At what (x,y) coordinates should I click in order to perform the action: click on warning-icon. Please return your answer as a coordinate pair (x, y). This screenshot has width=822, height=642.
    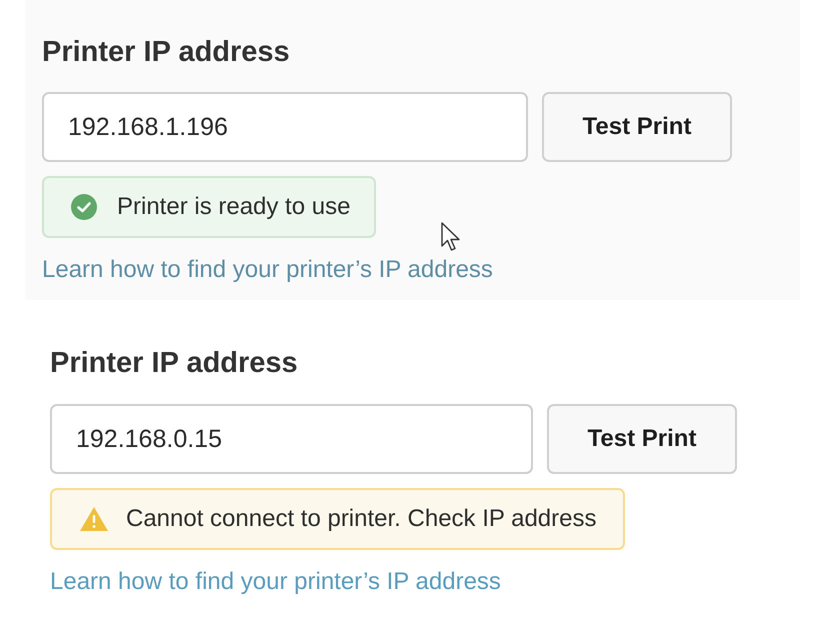
    Looking at the image, I should click on (94, 519).